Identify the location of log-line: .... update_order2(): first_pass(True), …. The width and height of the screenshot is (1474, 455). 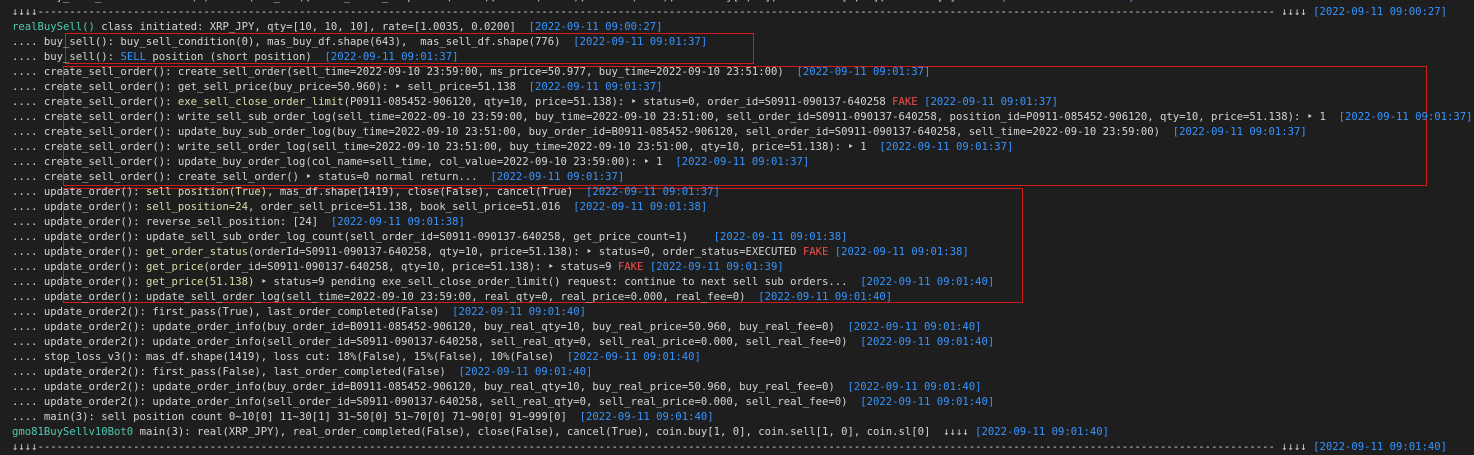
(299, 312).